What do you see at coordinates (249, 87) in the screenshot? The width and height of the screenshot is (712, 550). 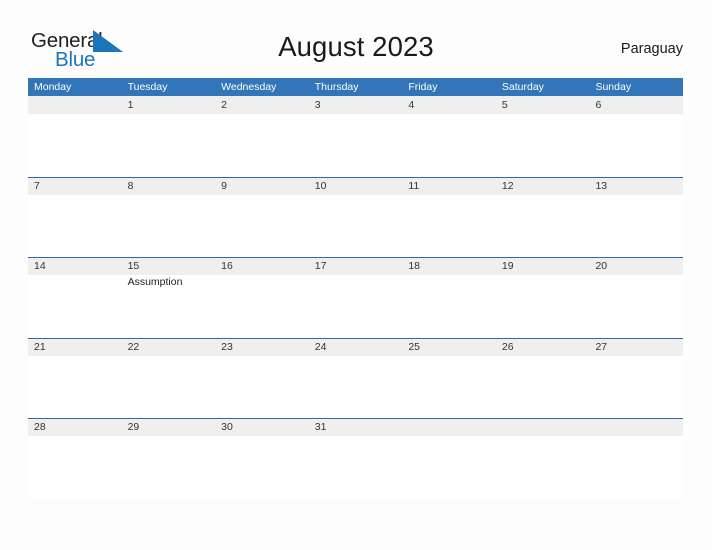 I see `weekday-header-wednesday: Wednesday` at bounding box center [249, 87].